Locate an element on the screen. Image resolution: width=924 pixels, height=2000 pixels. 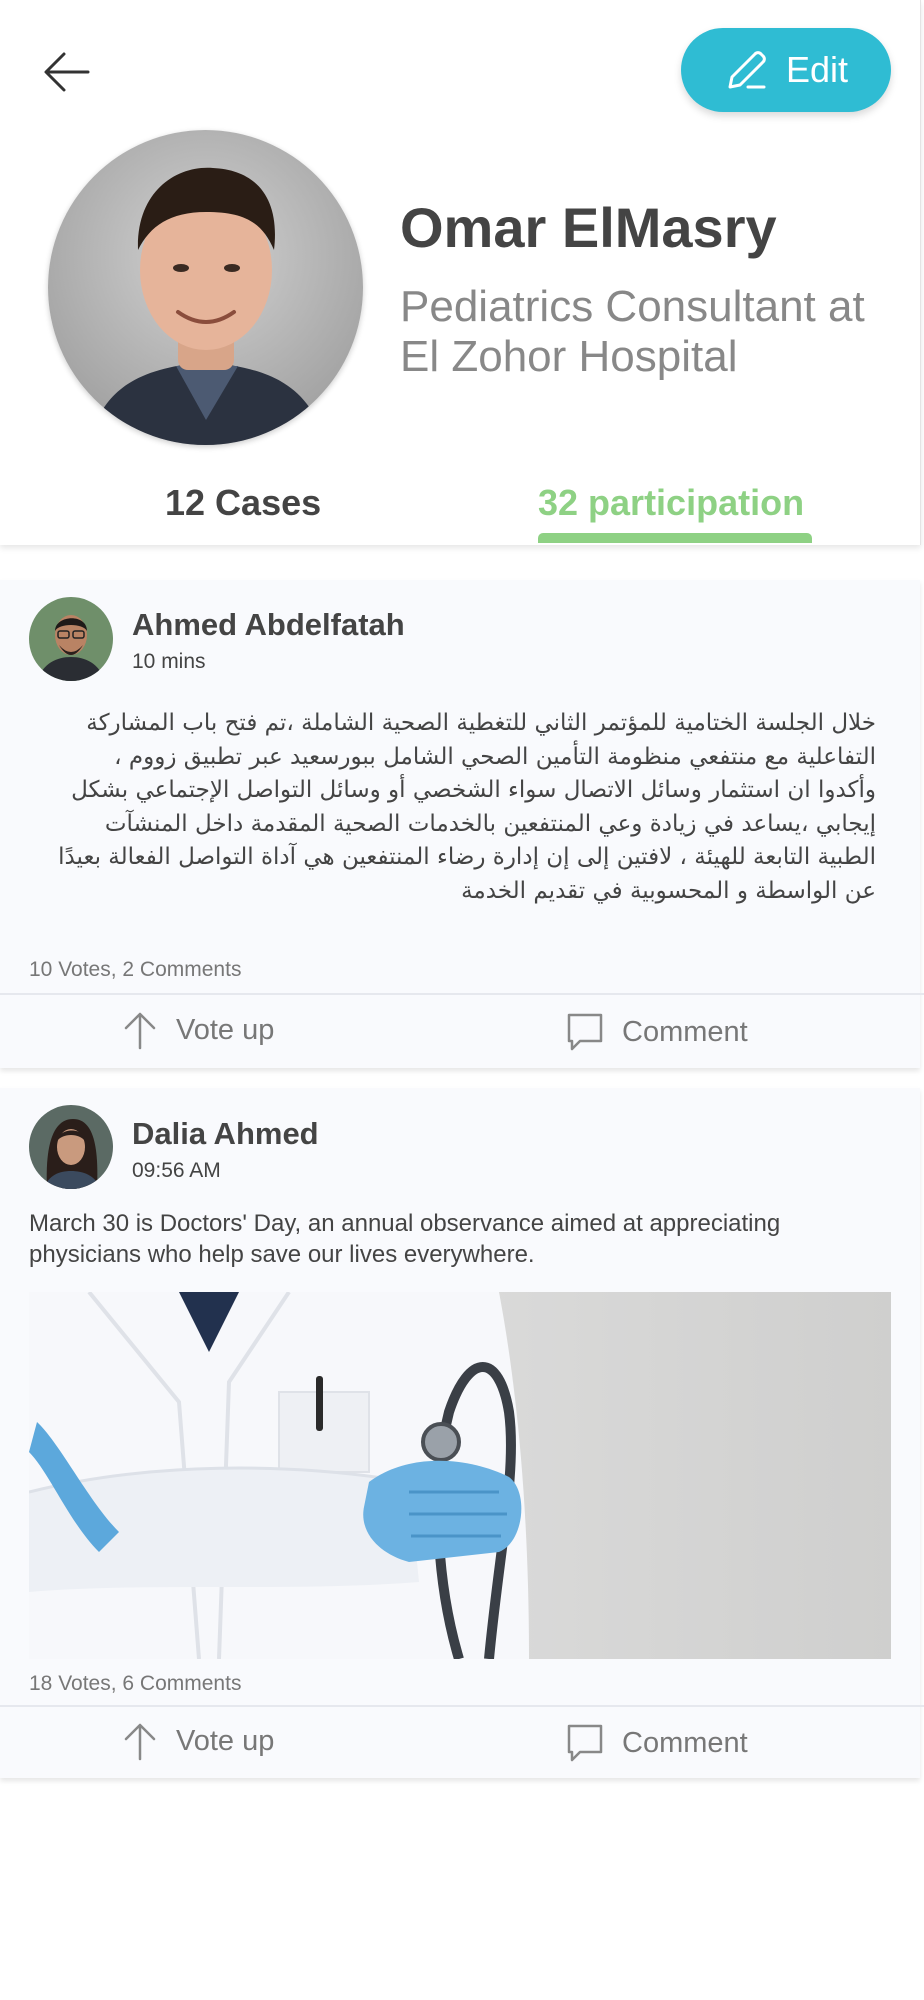
back-button is located at coordinates (68, 72).